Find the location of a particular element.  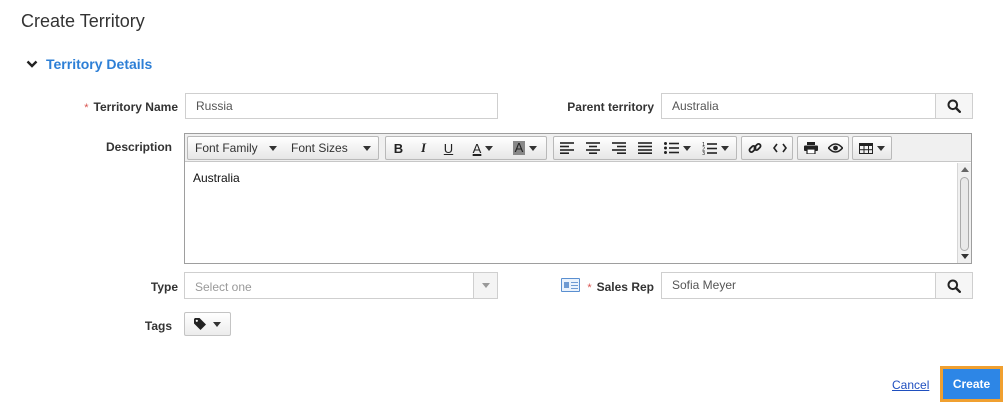

align-left-icon is located at coordinates (567, 148).